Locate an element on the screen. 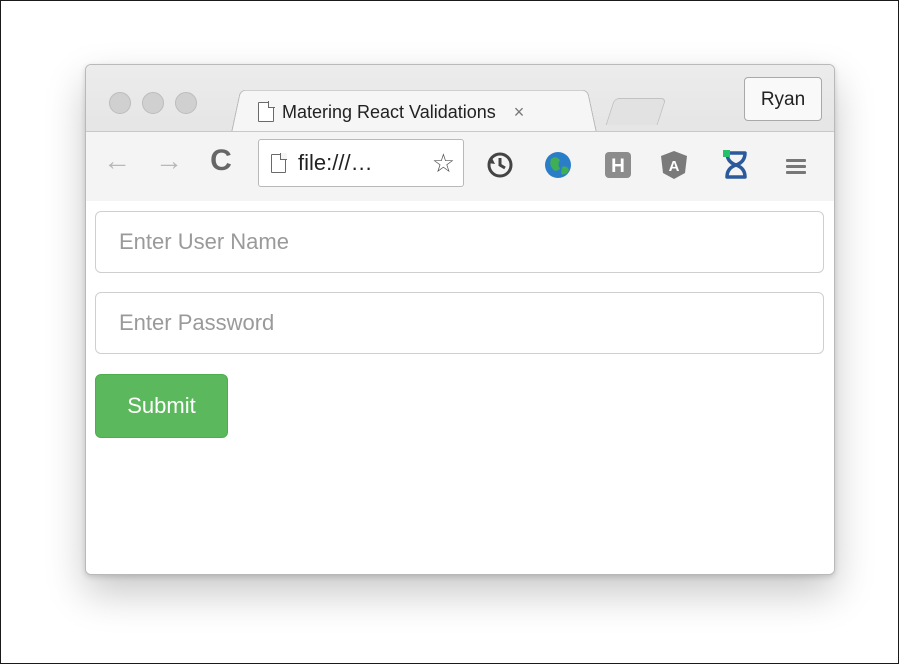  bookmark-star-icon: ☆ is located at coordinates (443, 163).